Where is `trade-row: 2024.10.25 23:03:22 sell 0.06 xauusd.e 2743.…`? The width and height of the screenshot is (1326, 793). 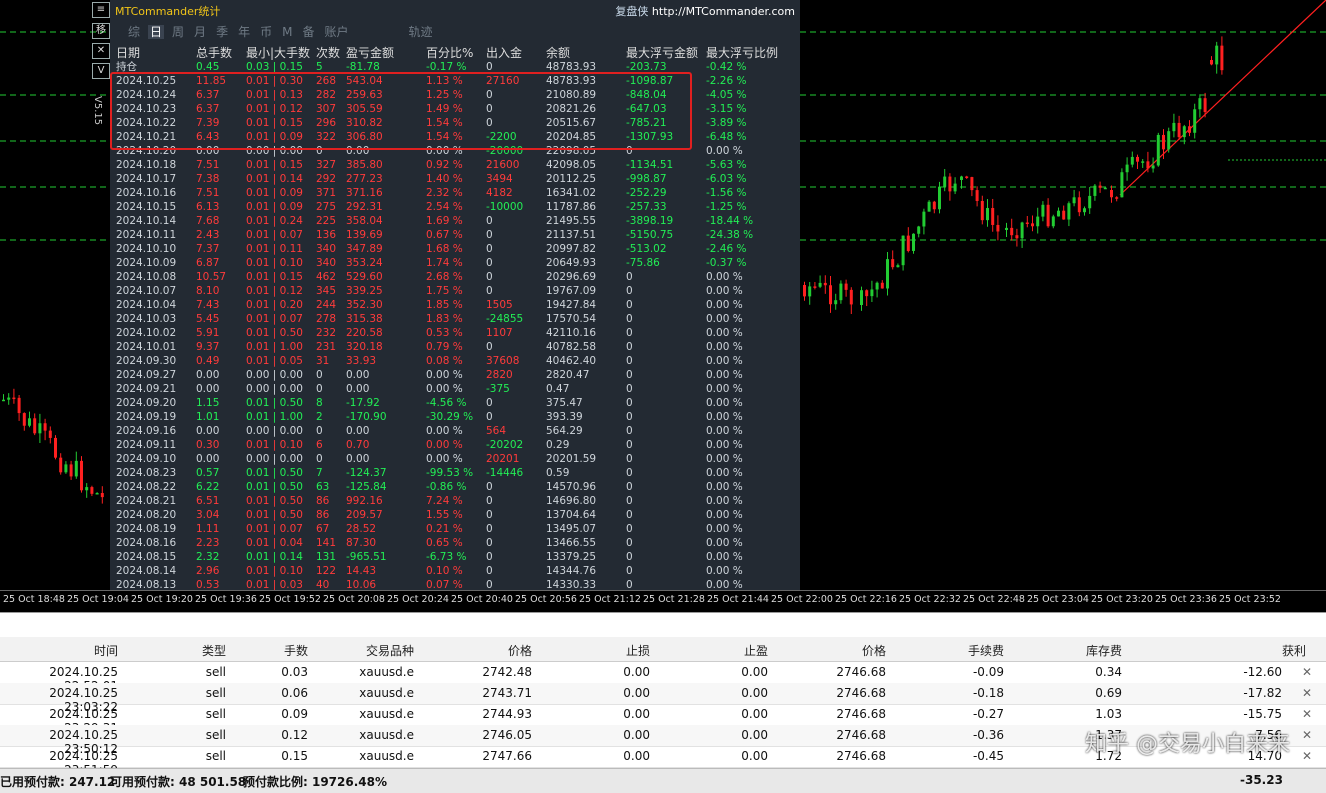 trade-row: 2024.10.25 23:03:22 sell 0.06 xauusd.e 2743.… is located at coordinates (663, 698).